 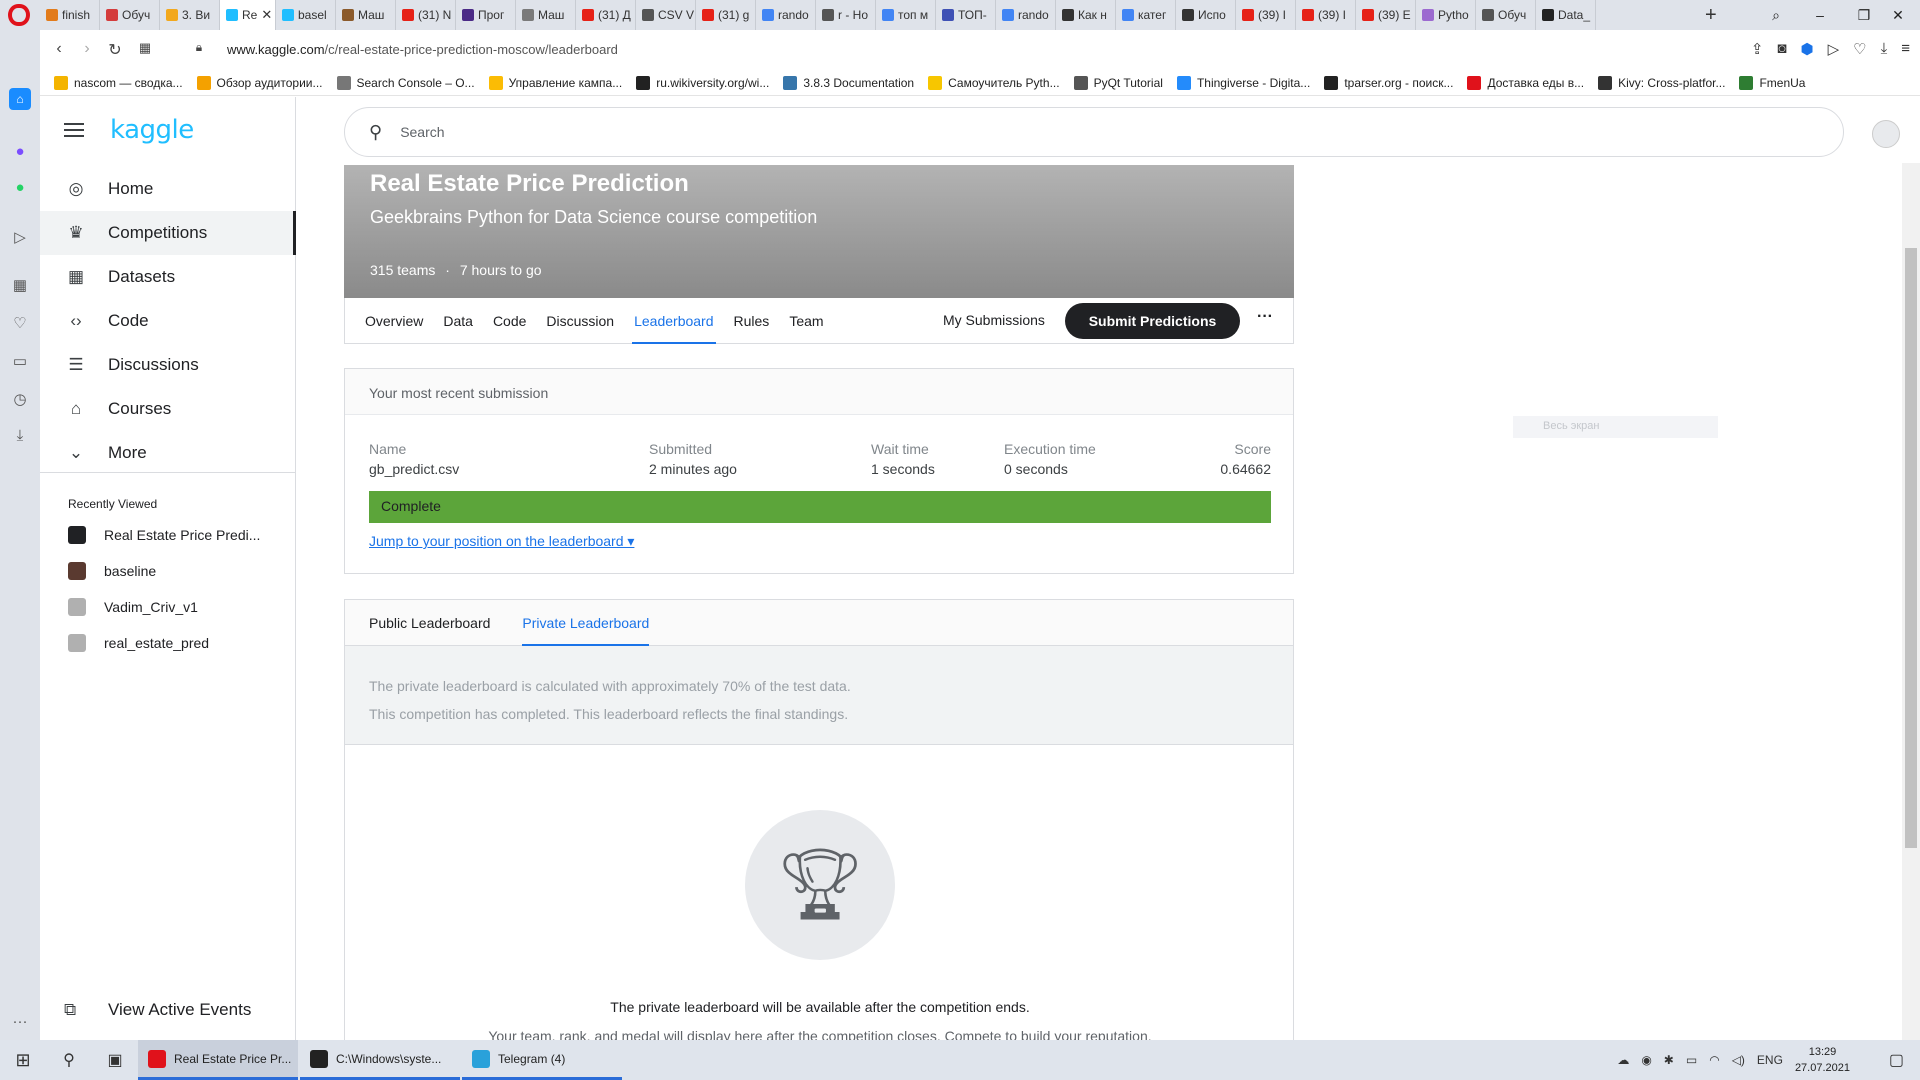 I want to click on avatar, so click(x=1886, y=134).